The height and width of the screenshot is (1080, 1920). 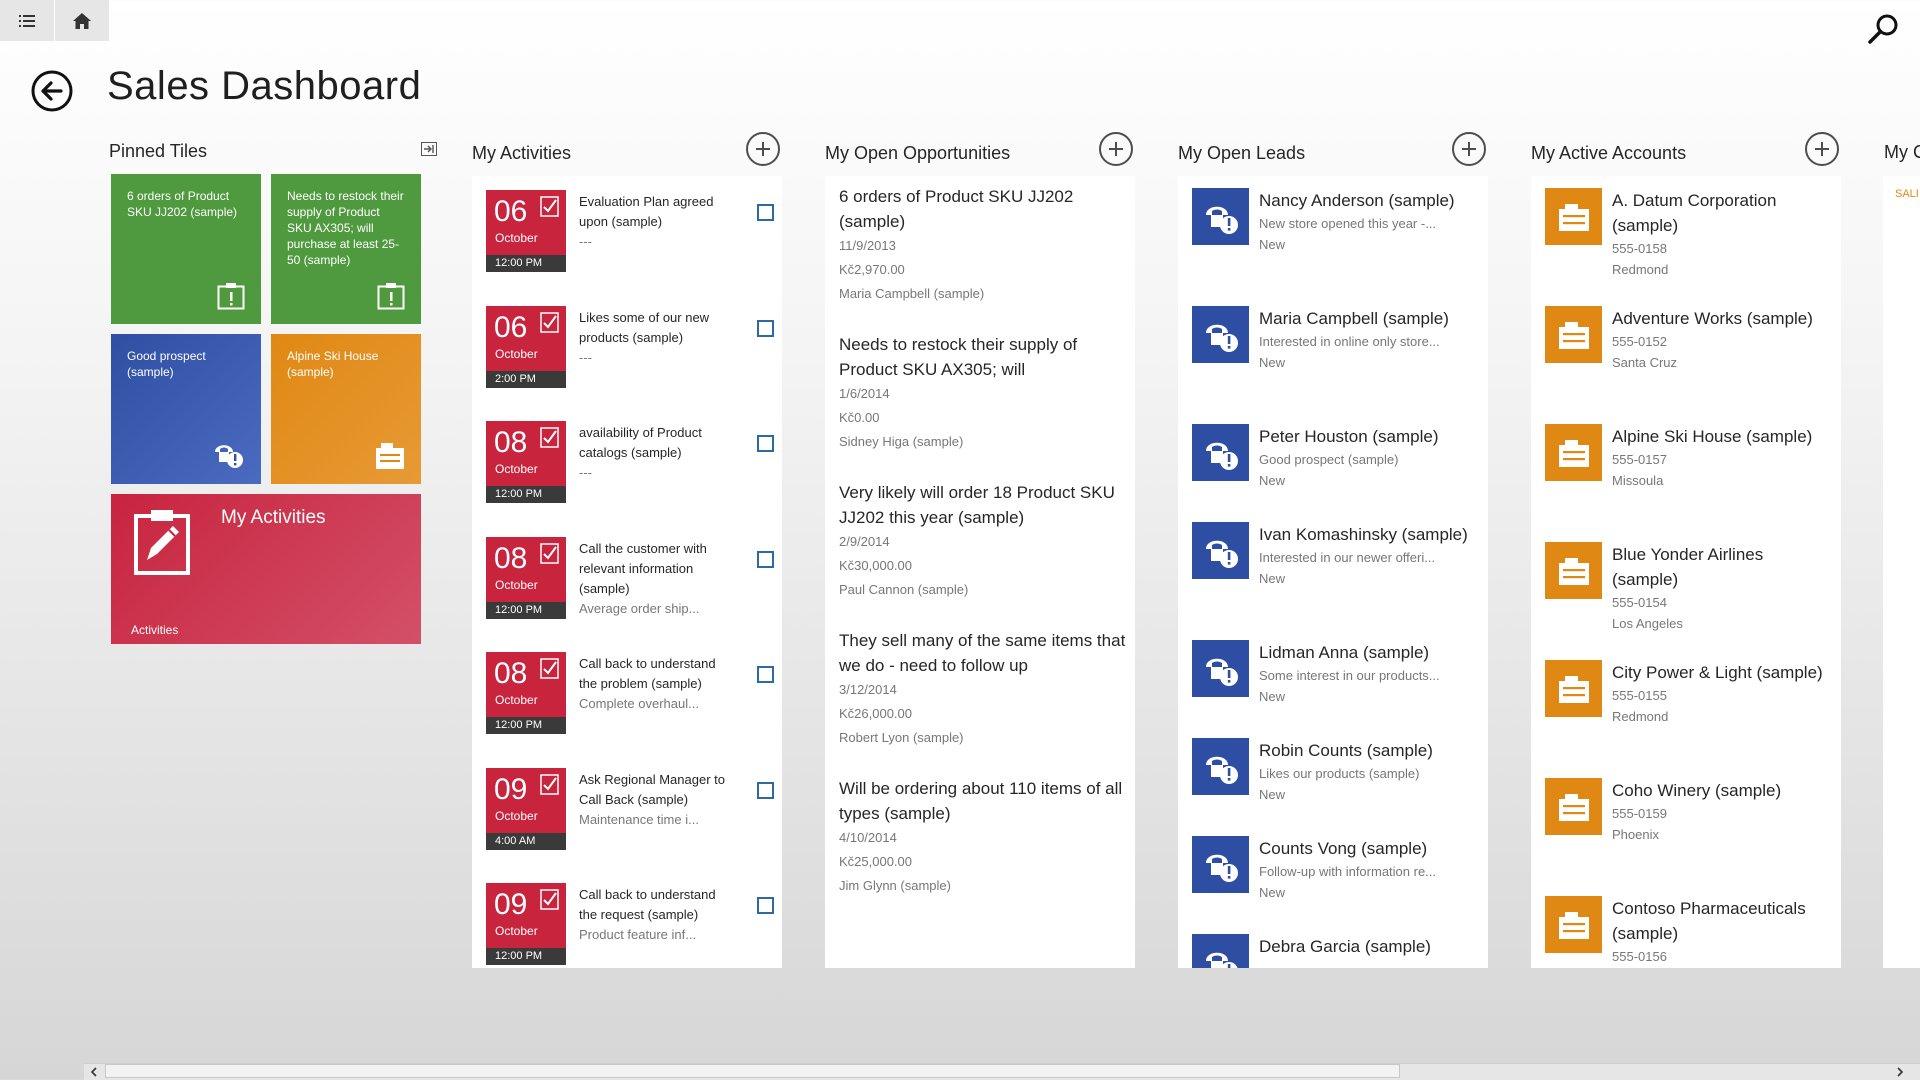 What do you see at coordinates (429, 149) in the screenshot?
I see `unpin-button` at bounding box center [429, 149].